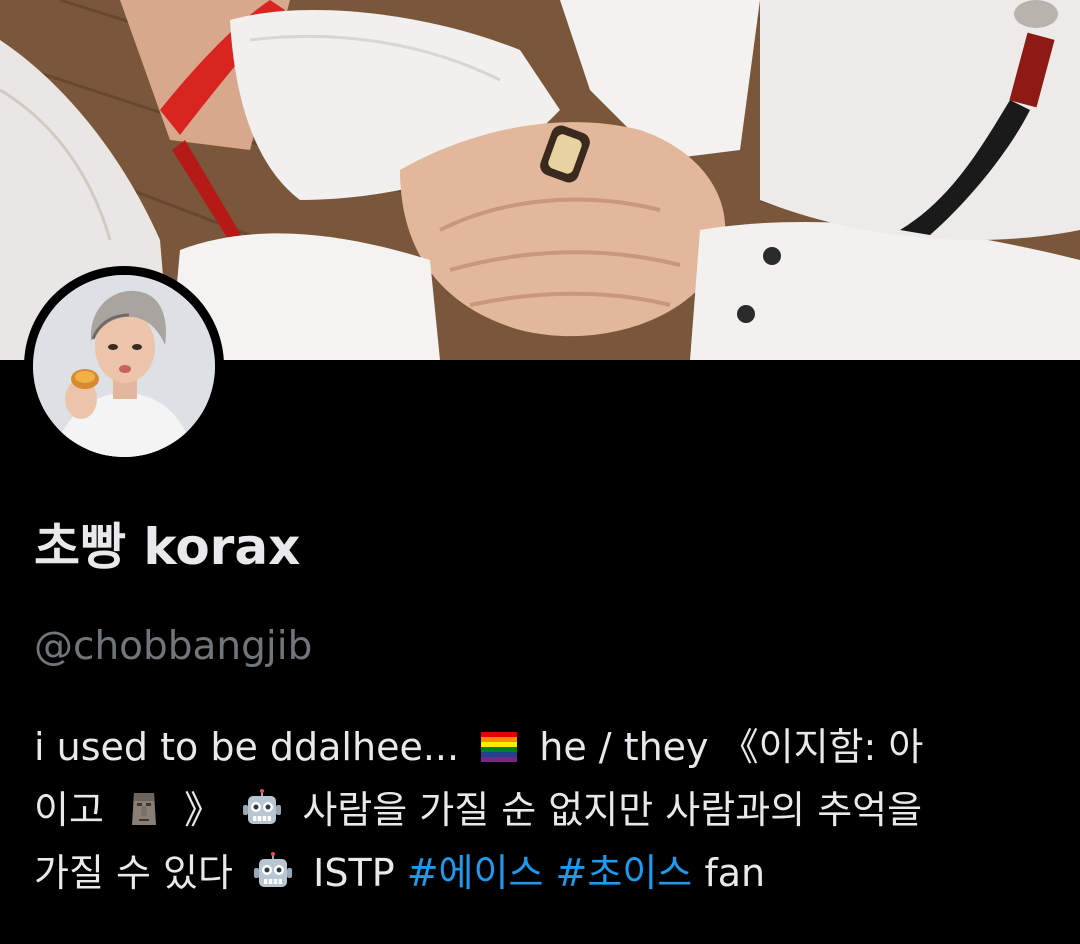 The width and height of the screenshot is (1080, 944). I want to click on bio-text: 사람을 가질 순 없지만 사람과의 추억을, so click(612, 810).